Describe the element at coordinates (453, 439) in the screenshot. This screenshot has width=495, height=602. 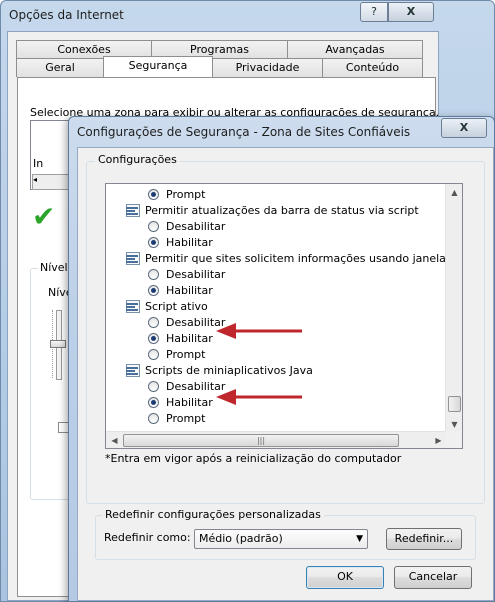
I see `scroll-corner` at that location.